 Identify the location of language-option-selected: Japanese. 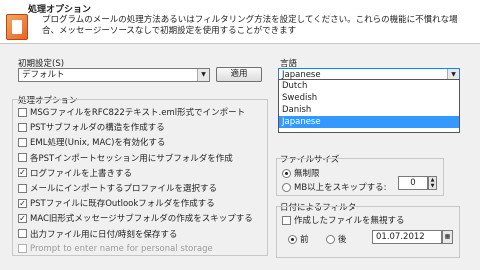
(369, 122).